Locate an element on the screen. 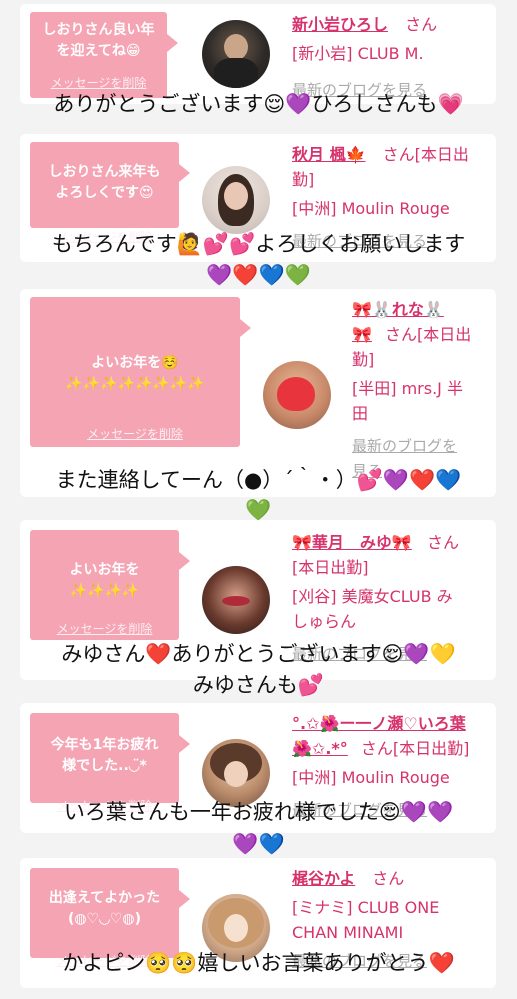  reply-text: みゆさん❤️ありがとうございます😌💜💛 is located at coordinates (258, 654).